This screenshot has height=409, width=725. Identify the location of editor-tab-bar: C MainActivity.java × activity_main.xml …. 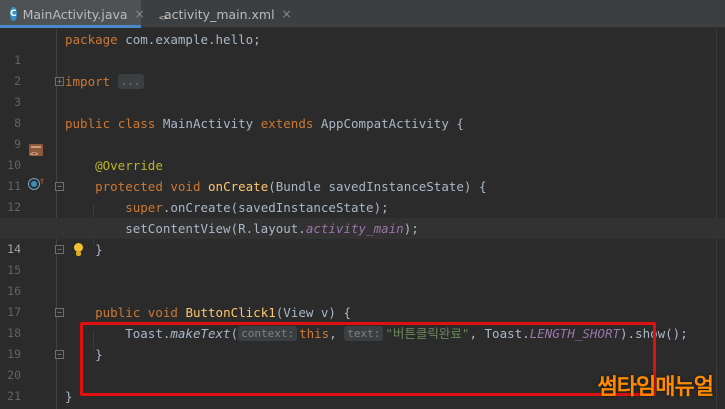
(362, 14).